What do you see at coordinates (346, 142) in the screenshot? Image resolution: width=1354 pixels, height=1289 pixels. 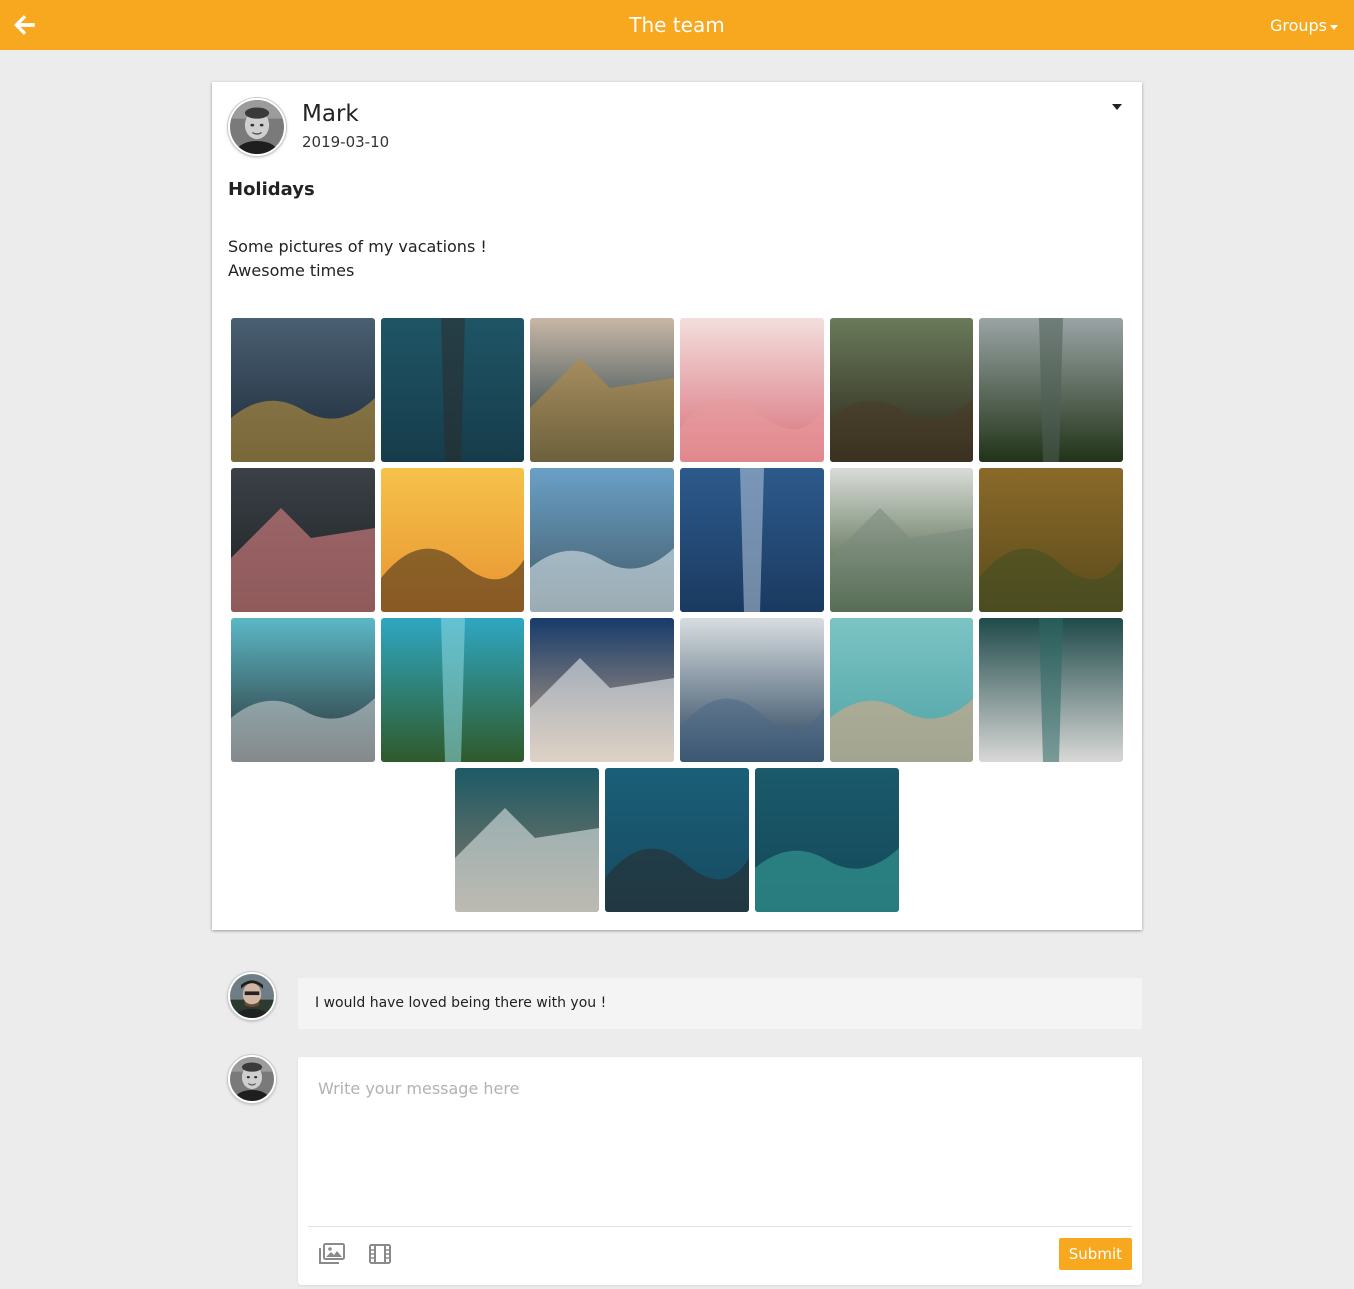 I see `post-date: 2019-03-10` at bounding box center [346, 142].